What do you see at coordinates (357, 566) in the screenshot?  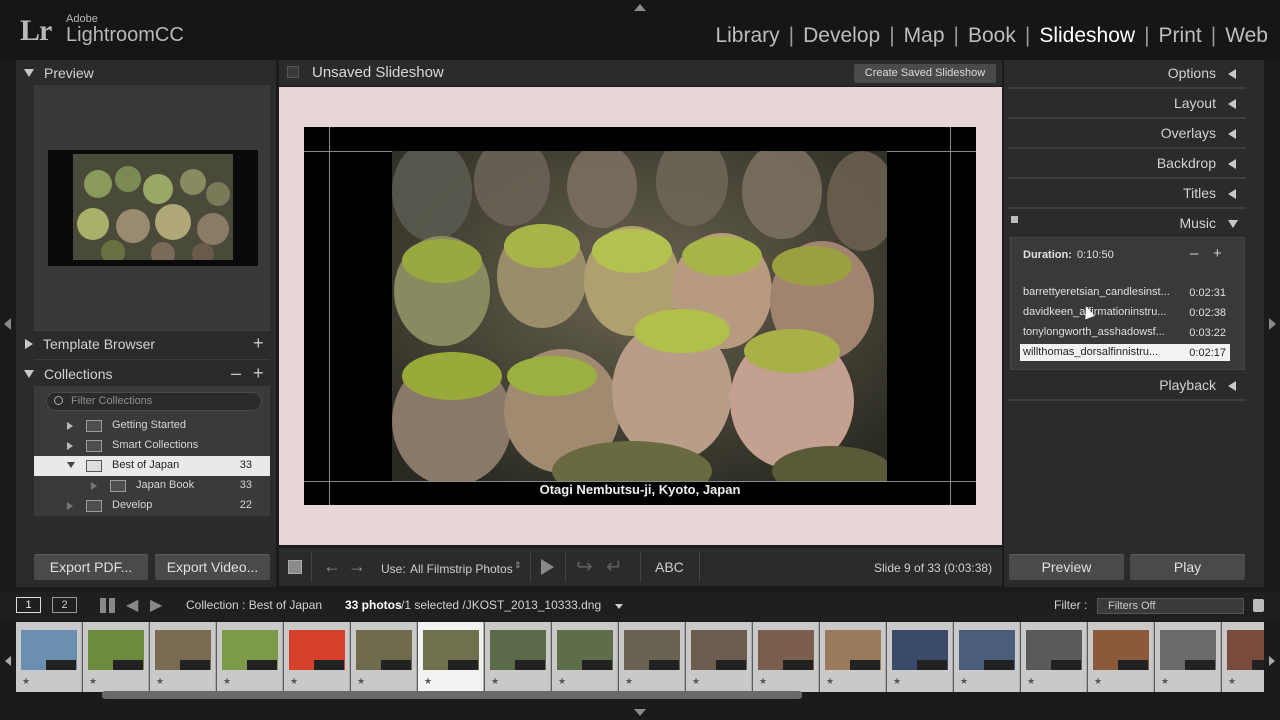 I see `next-slide-icon: →` at bounding box center [357, 566].